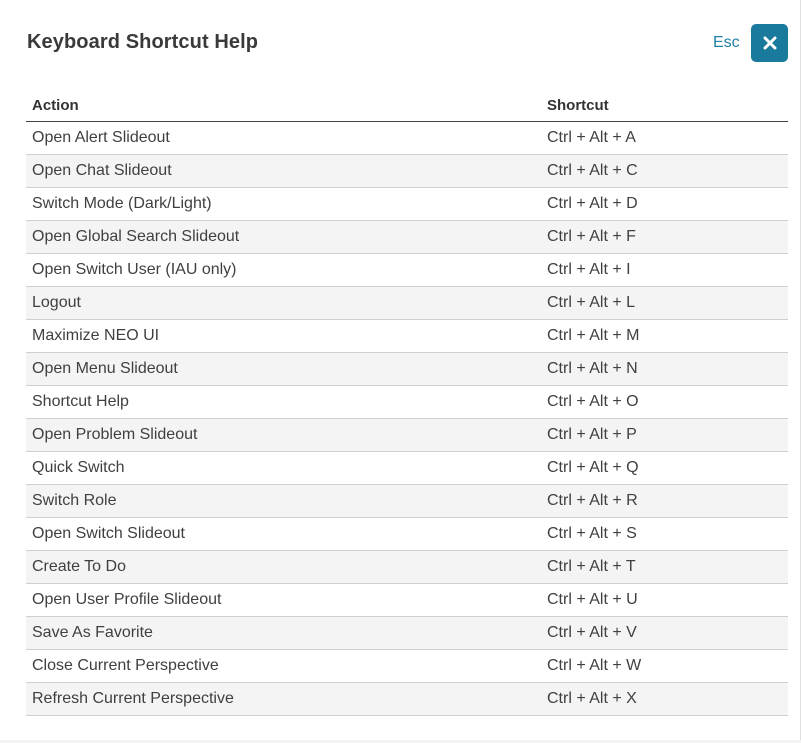 The image size is (801, 743). I want to click on table-row: Maximize NEO UI Ctrl + Alt + M, so click(407, 336).